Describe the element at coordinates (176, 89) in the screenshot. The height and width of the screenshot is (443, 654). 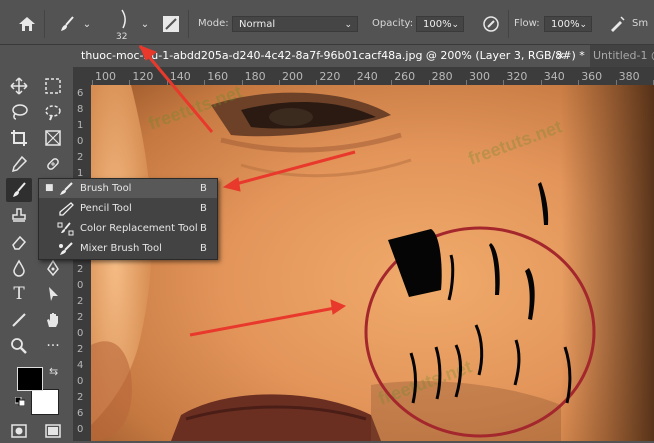
I see `arrow-to-brush-size` at that location.